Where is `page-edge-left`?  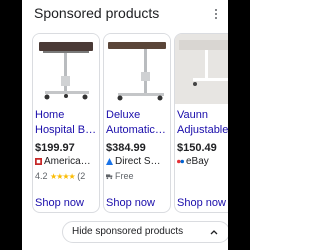 page-edge-left is located at coordinates (11, 125).